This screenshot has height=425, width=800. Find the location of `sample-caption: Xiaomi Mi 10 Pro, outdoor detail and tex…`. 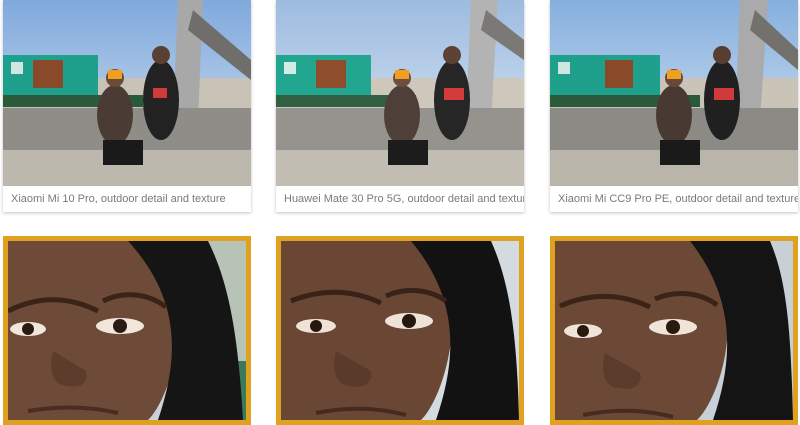

sample-caption: Xiaomi Mi 10 Pro, outdoor detail and tex… is located at coordinates (118, 199).